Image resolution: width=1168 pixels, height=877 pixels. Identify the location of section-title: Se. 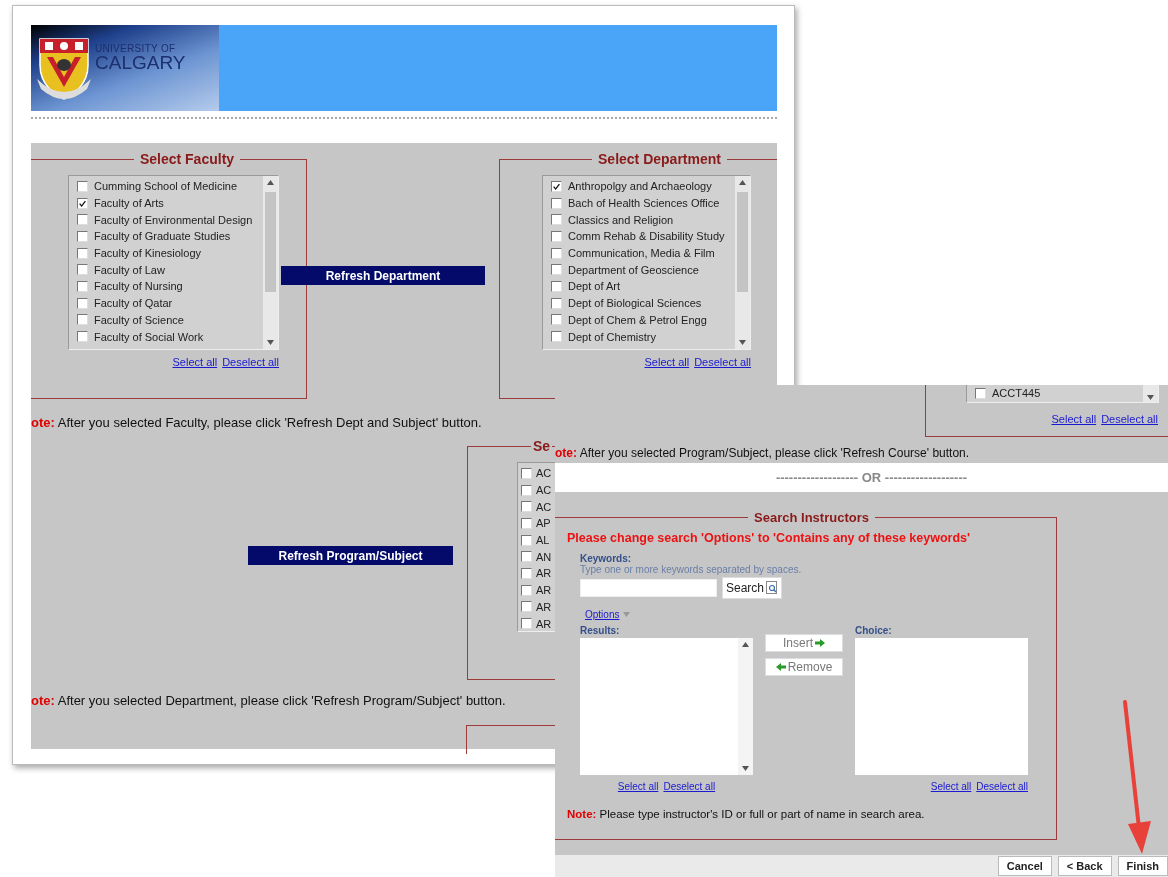
(542, 446).